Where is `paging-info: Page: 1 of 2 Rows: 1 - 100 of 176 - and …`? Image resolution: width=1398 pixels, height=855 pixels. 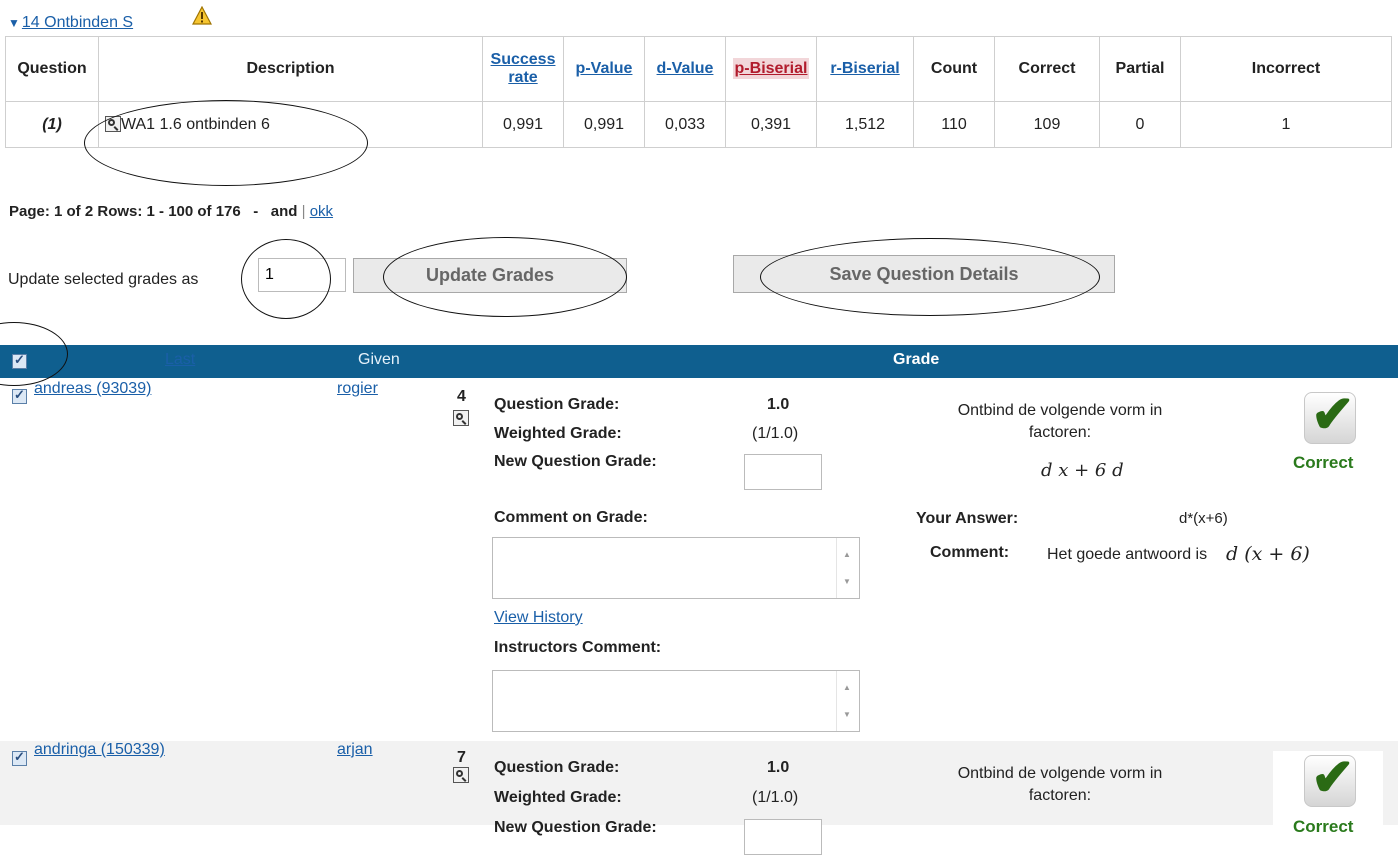 paging-info: Page: 1 of 2 Rows: 1 - 100 of 176 - and … is located at coordinates (171, 211).